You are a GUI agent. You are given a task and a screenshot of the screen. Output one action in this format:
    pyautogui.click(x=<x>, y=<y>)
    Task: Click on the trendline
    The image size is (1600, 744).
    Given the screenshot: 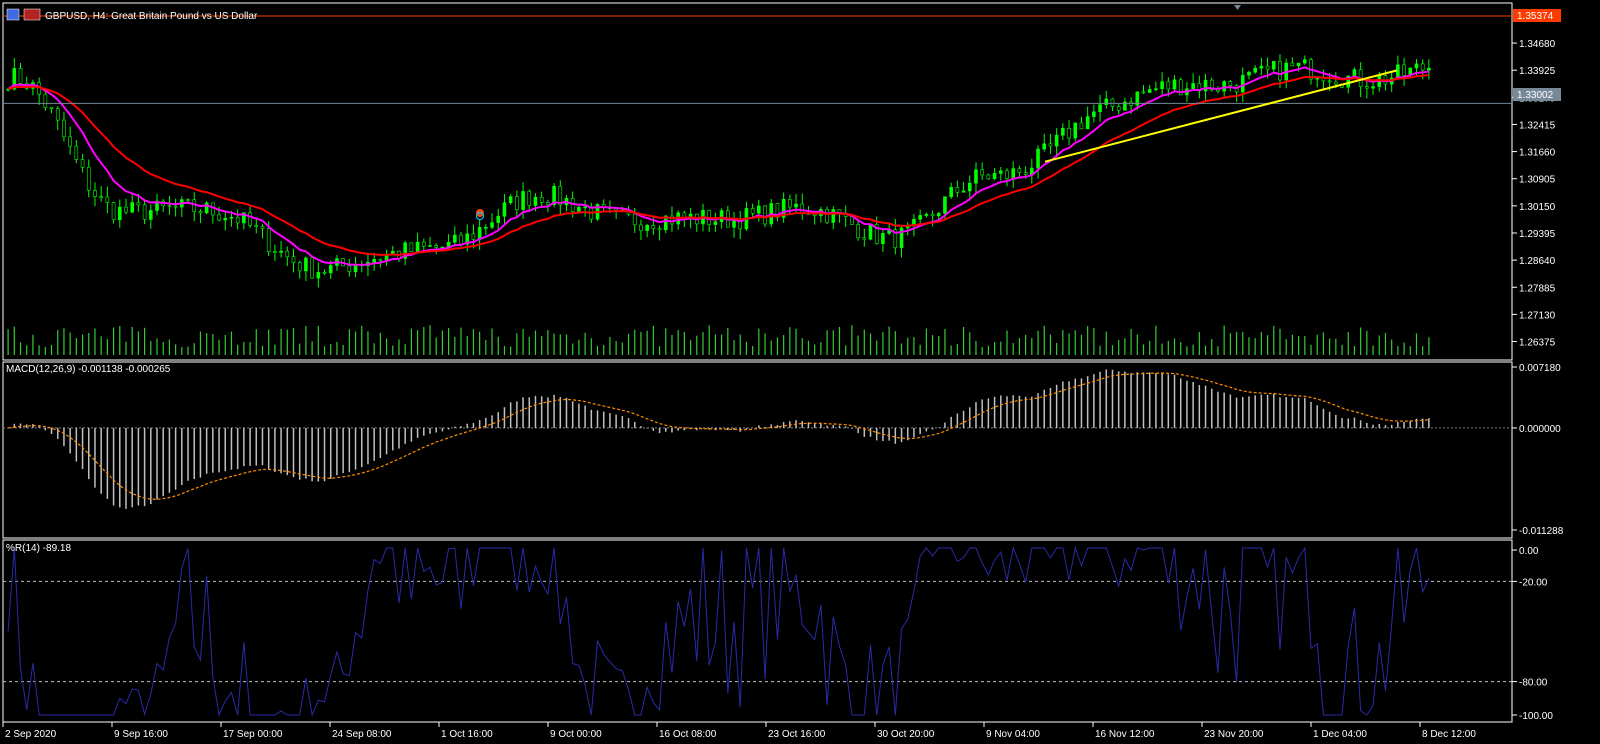 What is the action you would take?
    pyautogui.click(x=1221, y=116)
    